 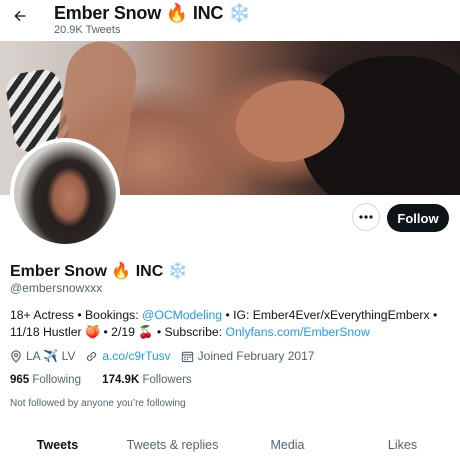 What do you see at coordinates (187, 356) in the screenshot?
I see `calendar-icon` at bounding box center [187, 356].